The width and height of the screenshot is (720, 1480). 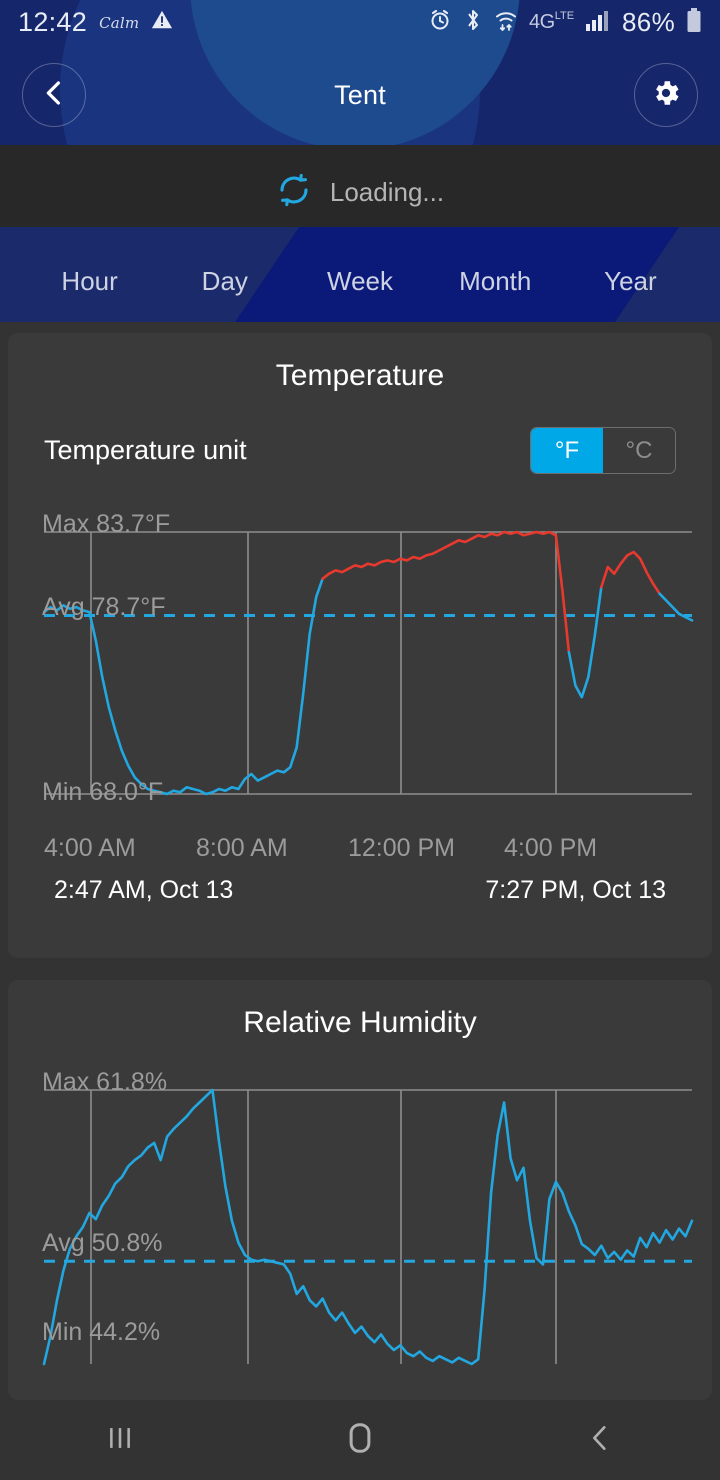 What do you see at coordinates (542, 22) in the screenshot?
I see `network-label: 4G` at bounding box center [542, 22].